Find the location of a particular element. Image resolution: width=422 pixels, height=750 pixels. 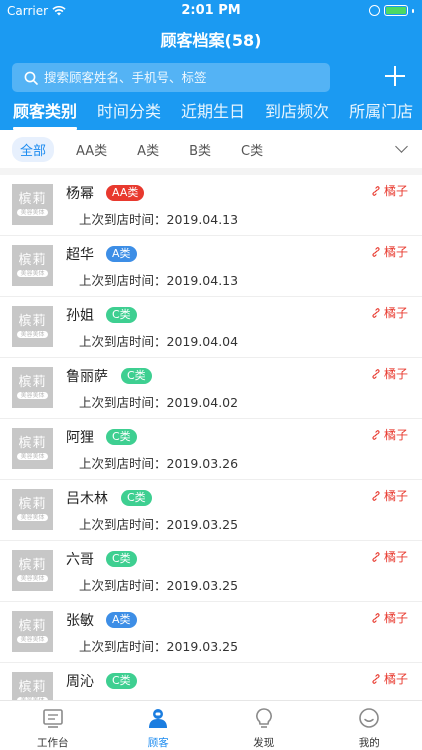

tab-customer-category: 顾客类别 is located at coordinates (42, 115).